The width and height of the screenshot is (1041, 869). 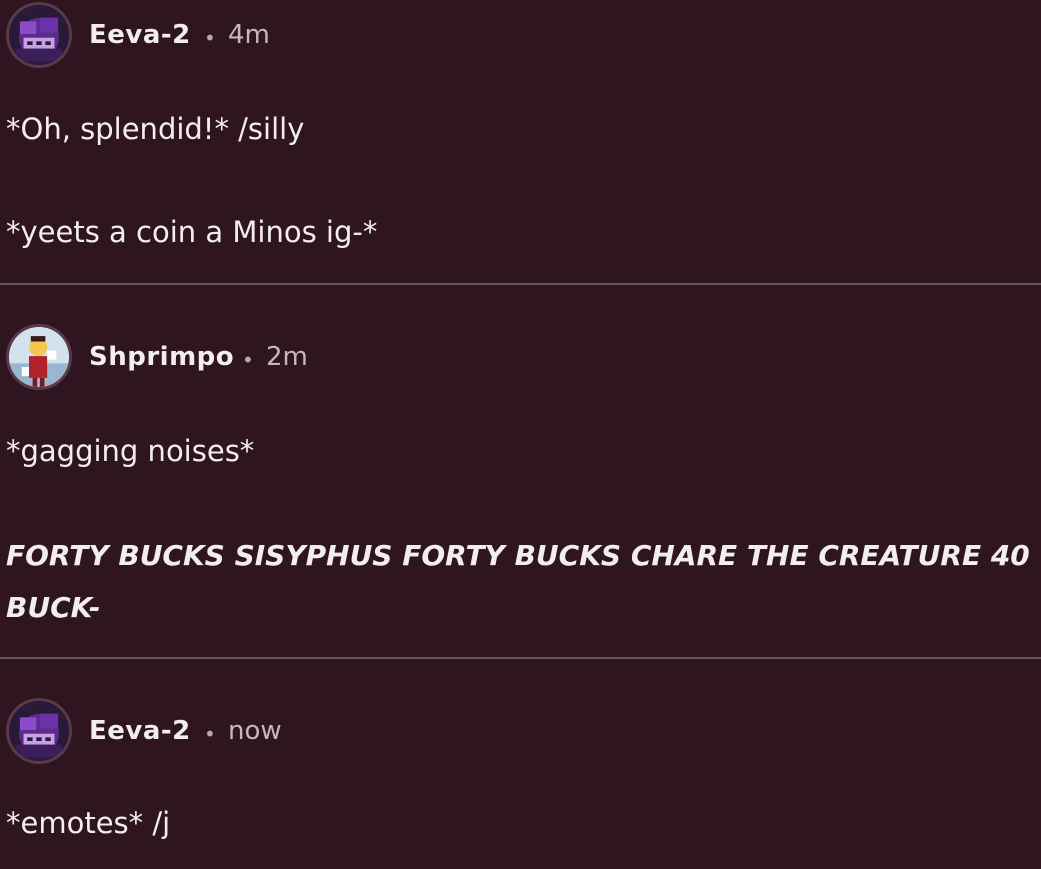 I want to click on author-name: Shprimpo, so click(x=161, y=357).